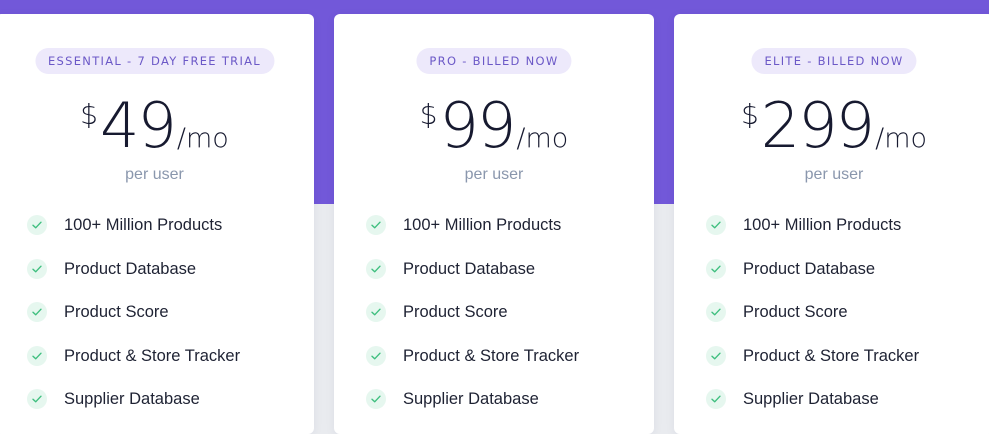  What do you see at coordinates (817, 125) in the screenshot?
I see `price-amount: 299` at bounding box center [817, 125].